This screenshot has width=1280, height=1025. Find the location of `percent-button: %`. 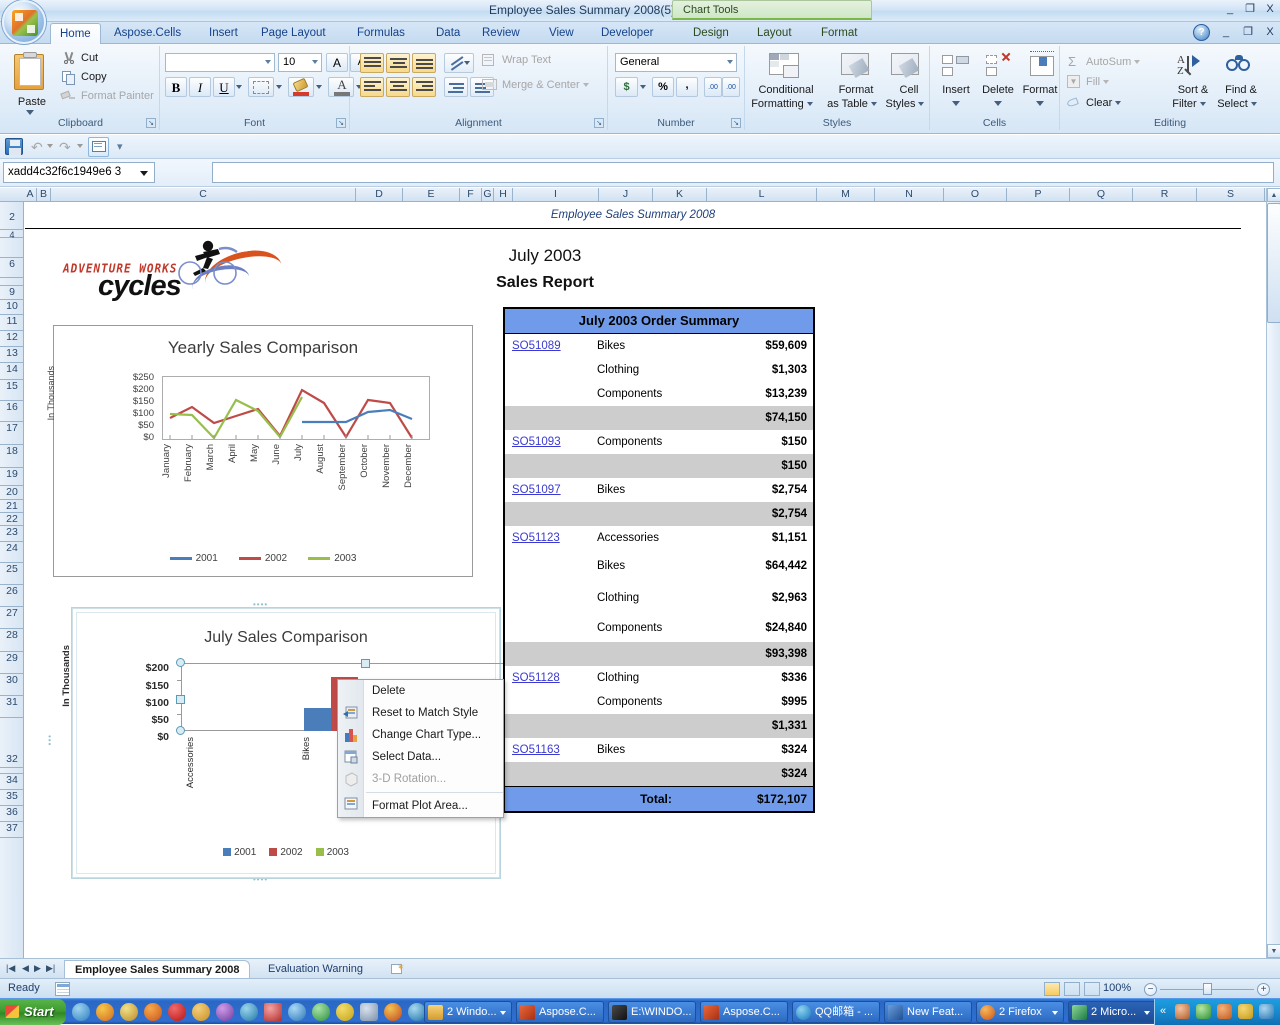

percent-button: % is located at coordinates (663, 87).